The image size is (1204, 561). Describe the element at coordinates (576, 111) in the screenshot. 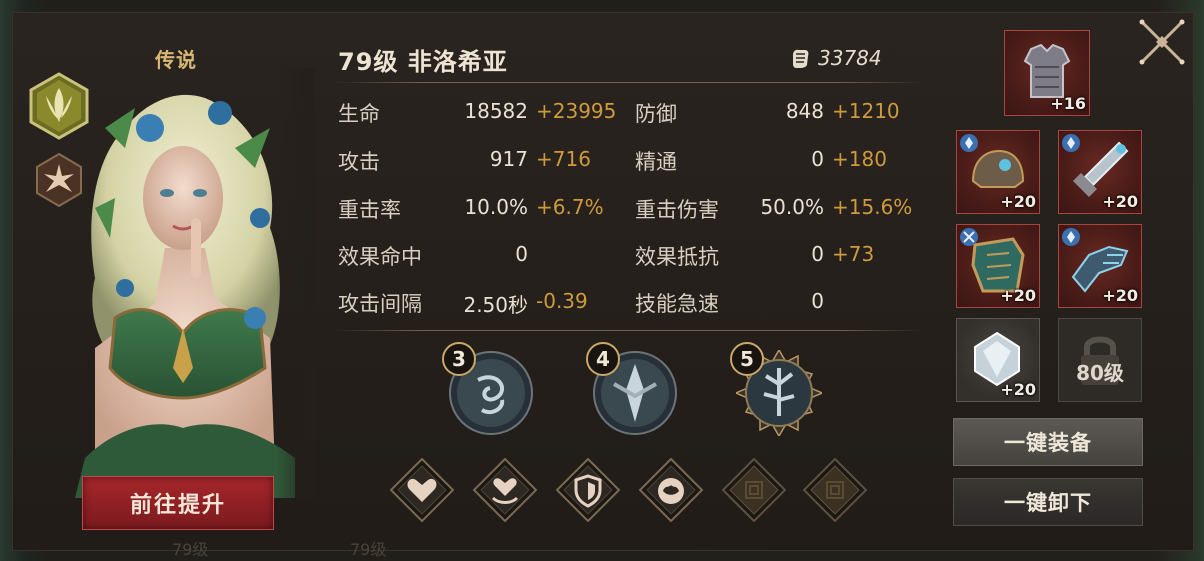

I see `stat-bonus: +23995` at that location.